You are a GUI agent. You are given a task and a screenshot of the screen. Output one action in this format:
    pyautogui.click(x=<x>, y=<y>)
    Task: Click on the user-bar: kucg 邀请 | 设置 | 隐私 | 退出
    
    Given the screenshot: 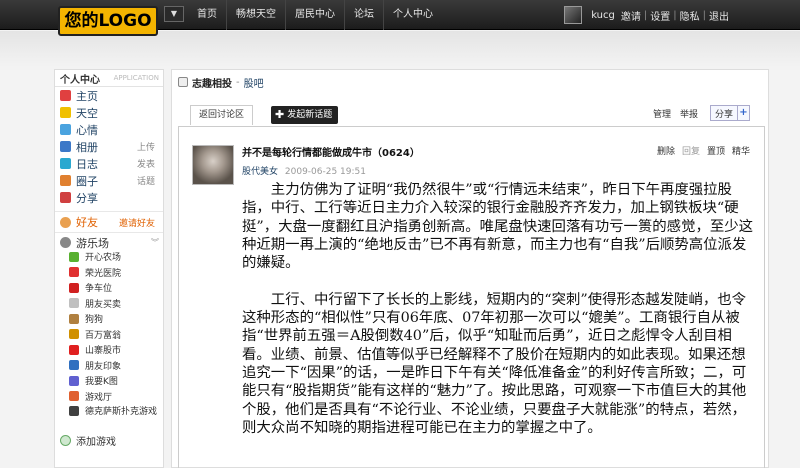 What is the action you would take?
    pyautogui.click(x=648, y=15)
    